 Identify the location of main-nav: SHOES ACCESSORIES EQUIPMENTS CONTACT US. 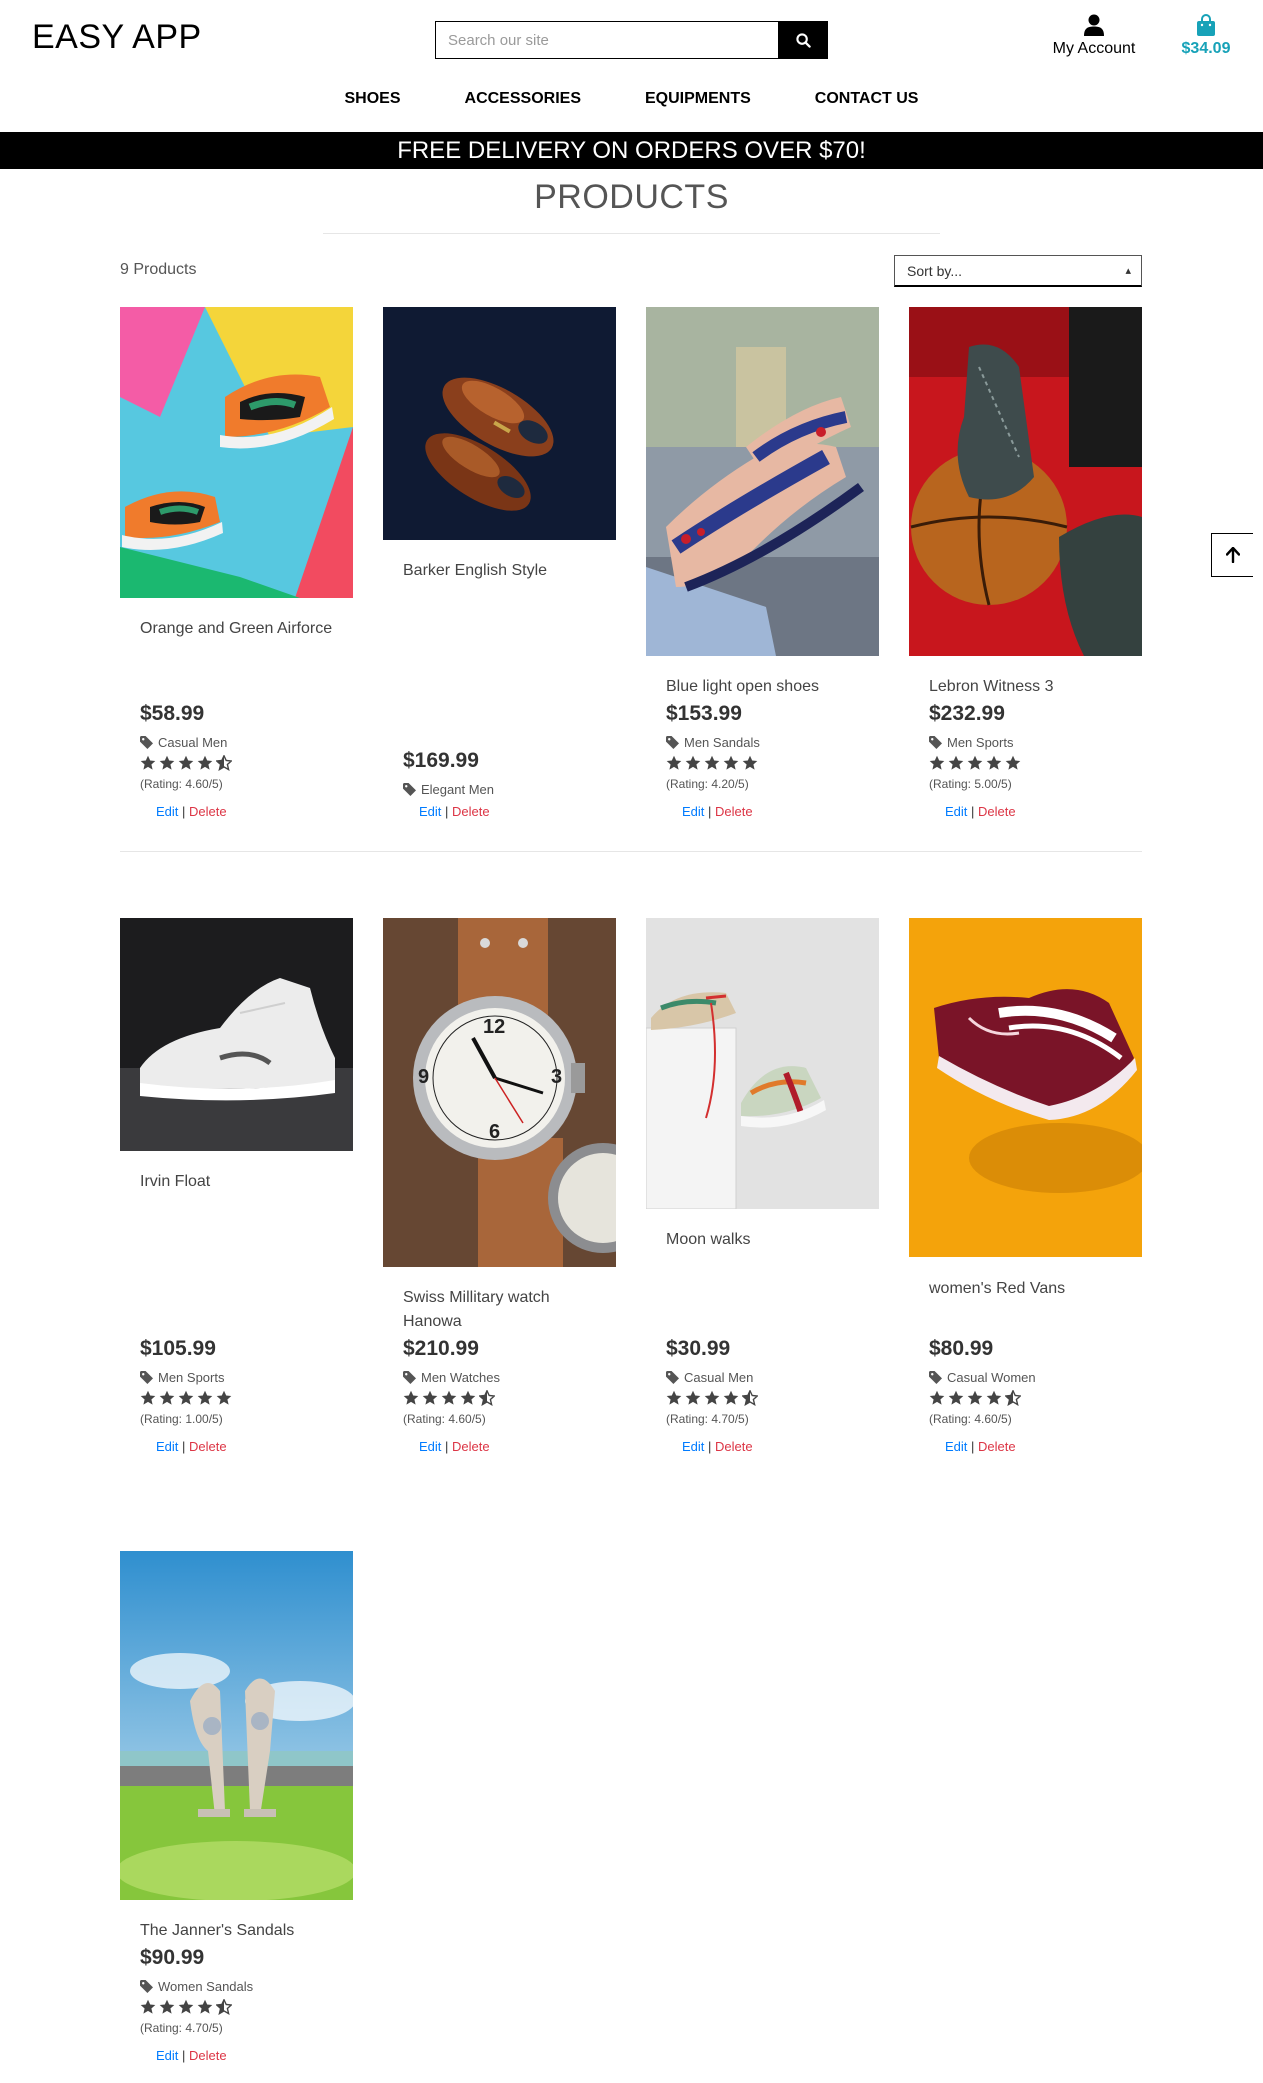
(631, 99).